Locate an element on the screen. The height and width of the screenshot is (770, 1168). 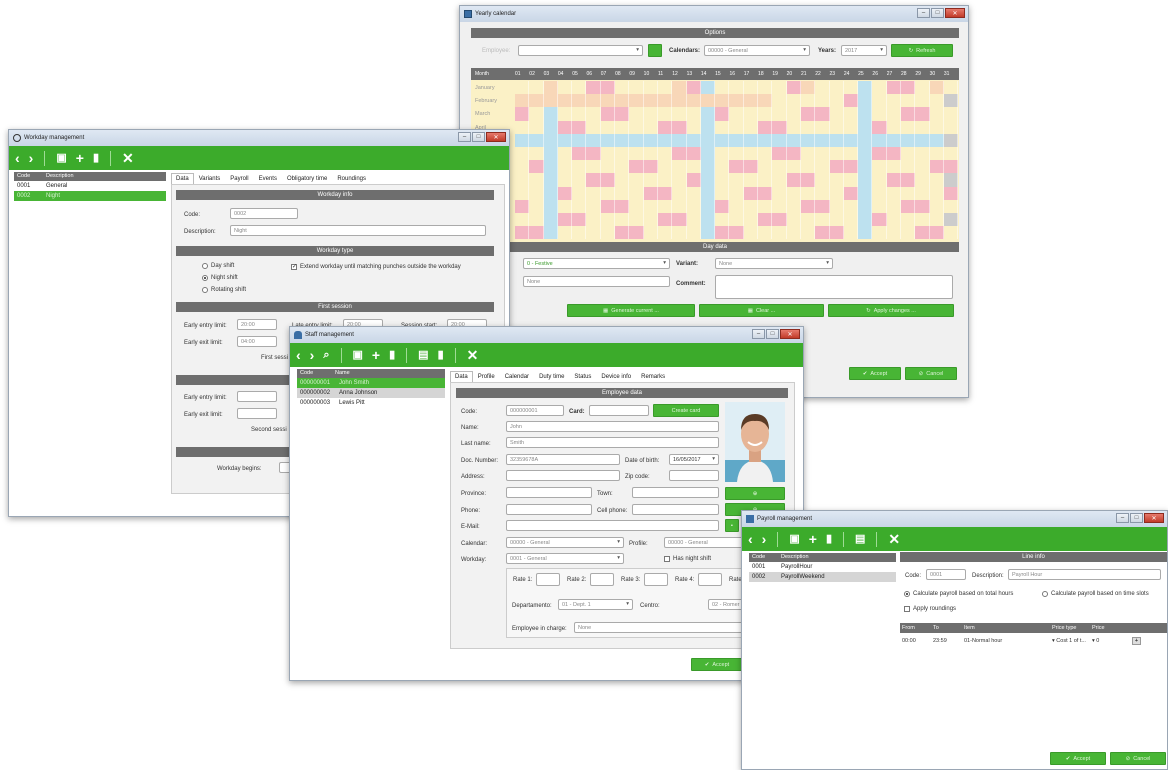
copy-icon: ▤ is located at coordinates (860, 539).